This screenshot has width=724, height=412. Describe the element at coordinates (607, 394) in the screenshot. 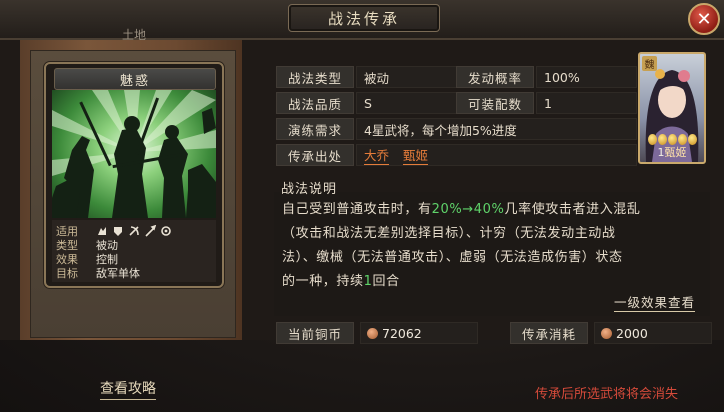

I see `inherit-warning: 传承后所选武将将会消失` at that location.